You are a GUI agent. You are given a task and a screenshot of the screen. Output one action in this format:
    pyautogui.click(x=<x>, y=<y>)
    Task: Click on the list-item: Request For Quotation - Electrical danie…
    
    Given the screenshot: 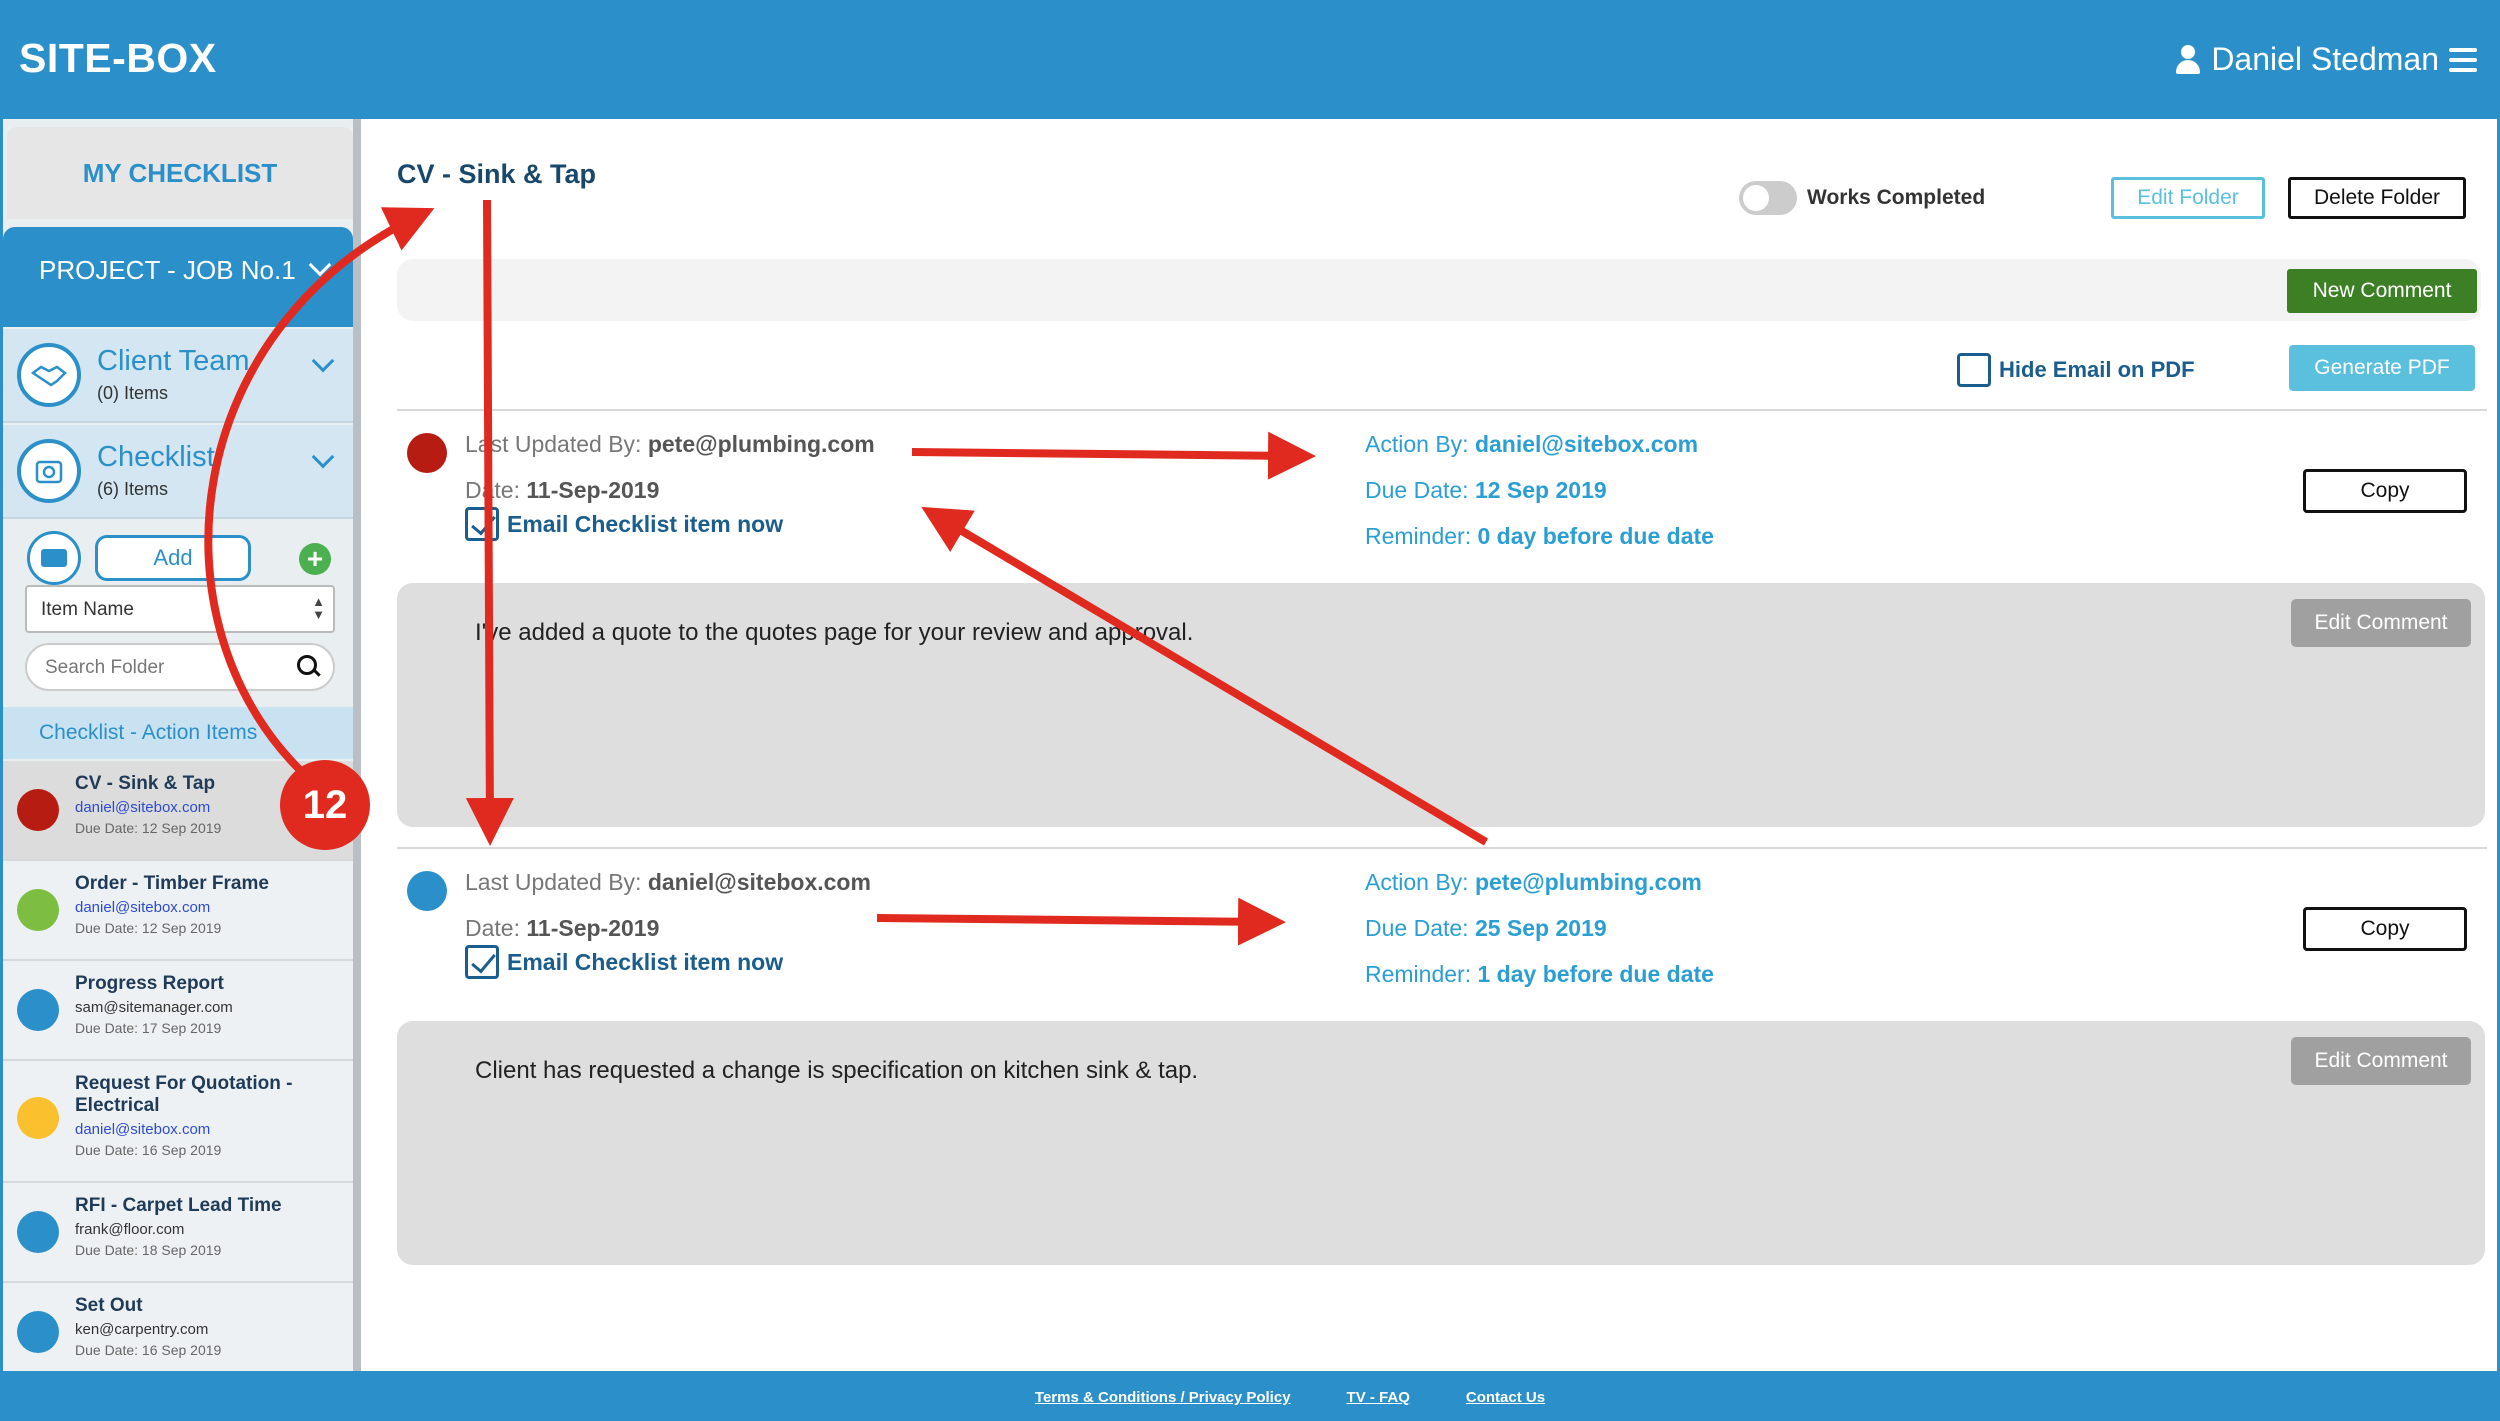 What is the action you would take?
    pyautogui.click(x=178, y=1122)
    